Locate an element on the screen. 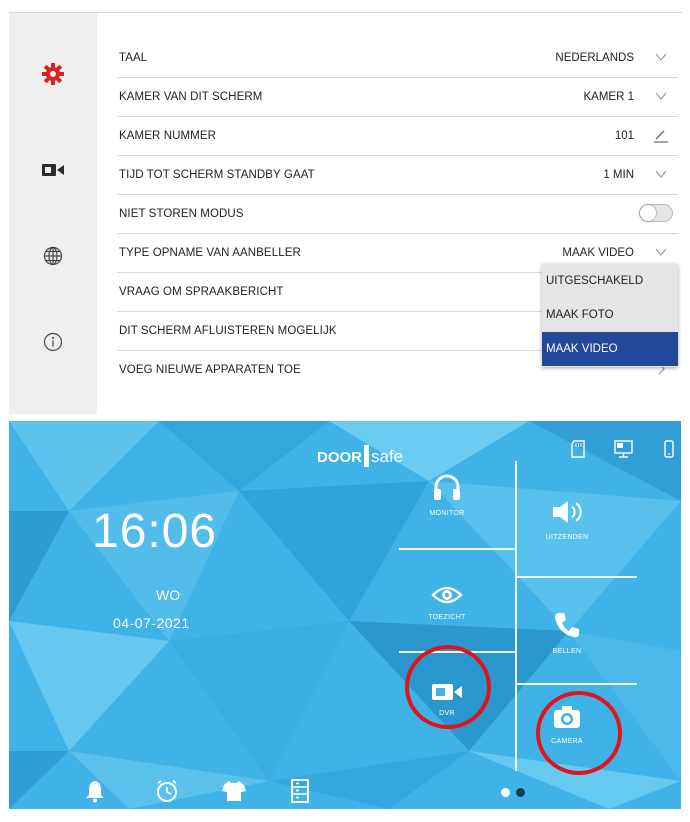  setting-label: KAMER NUMMER is located at coordinates (168, 136).